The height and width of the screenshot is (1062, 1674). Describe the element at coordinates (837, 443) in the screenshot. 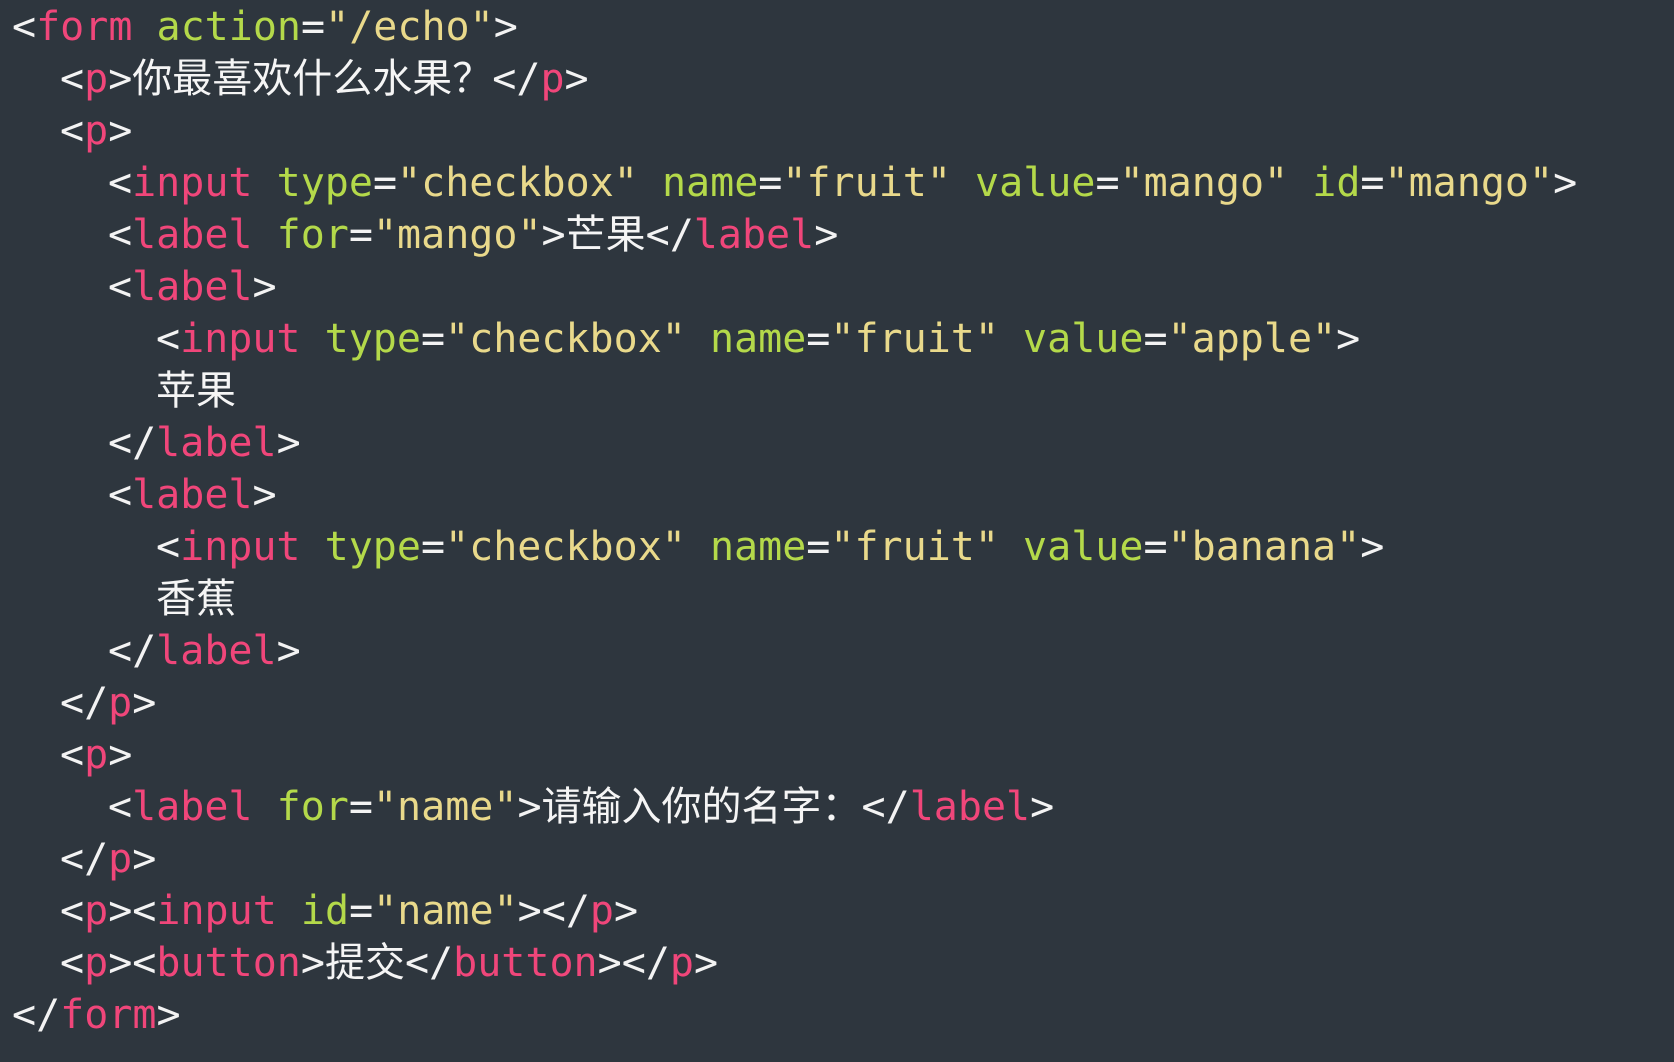

I see `code-line: </label>` at that location.